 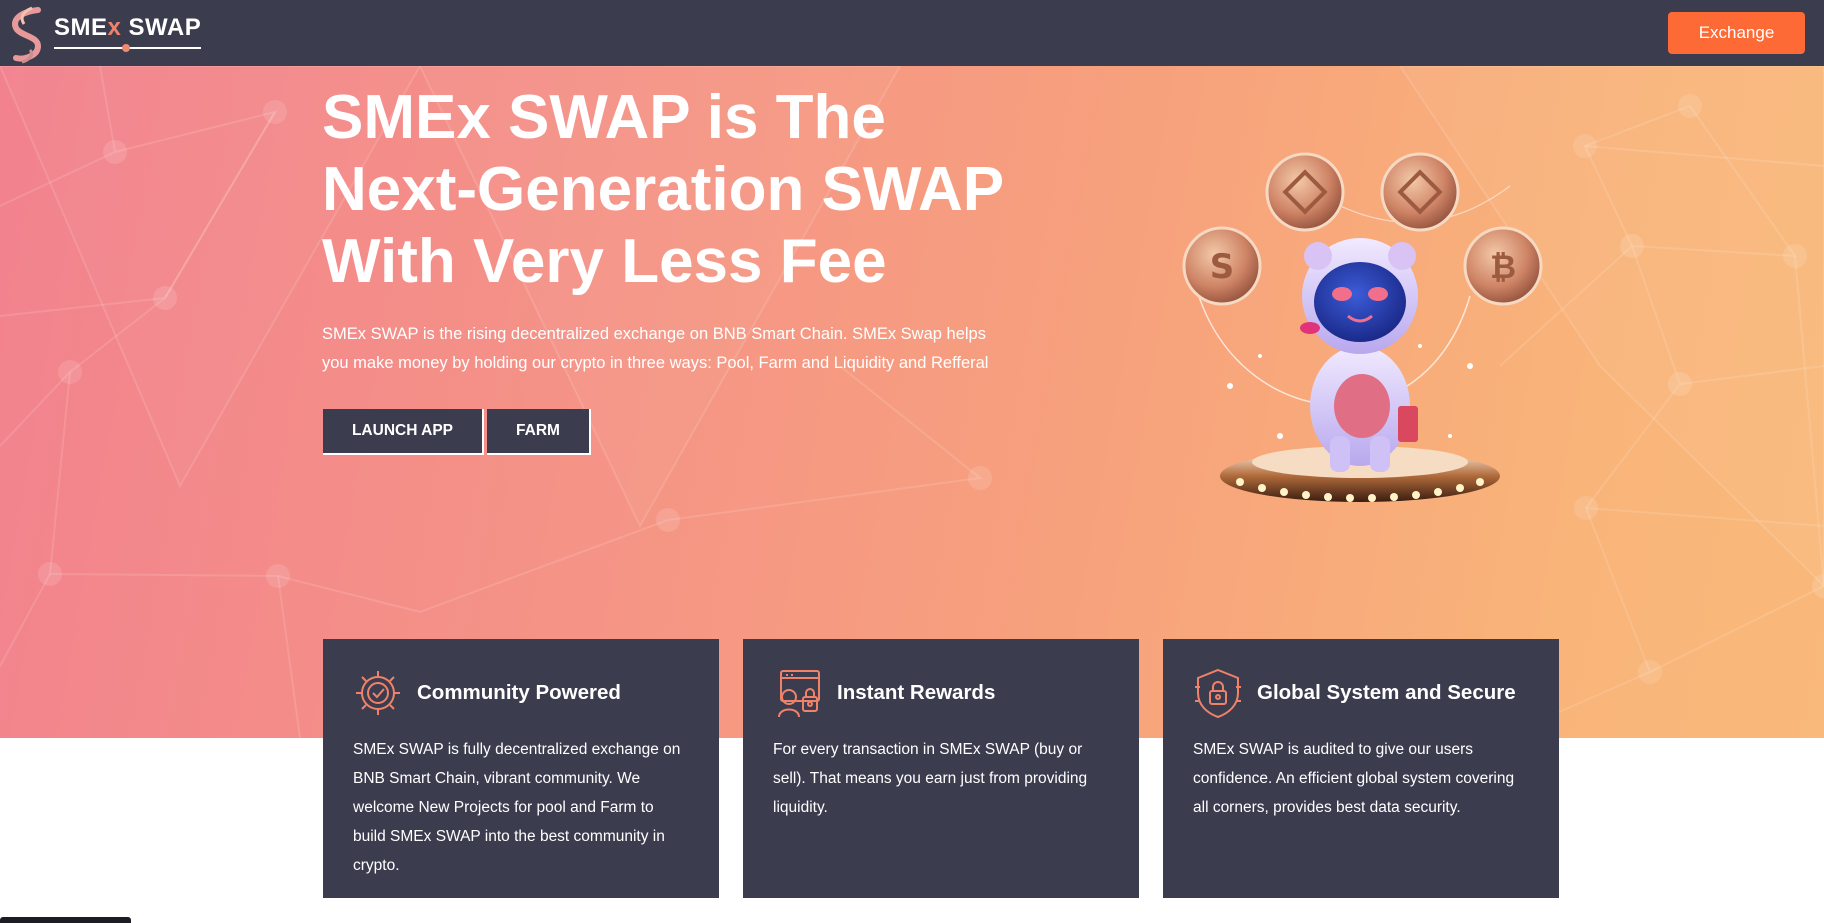 I want to click on shield-lock-icon, so click(x=1218, y=693).